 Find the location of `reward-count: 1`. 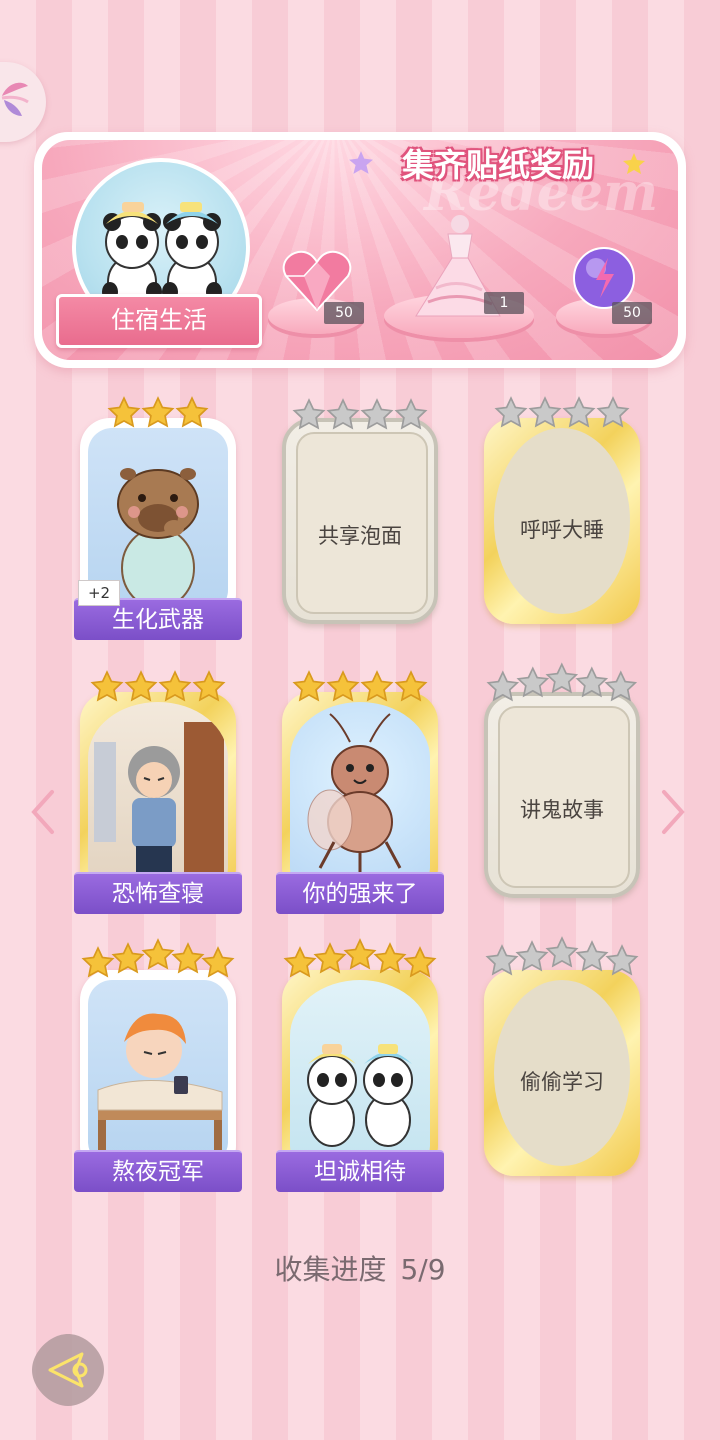

reward-count: 1 is located at coordinates (504, 303).